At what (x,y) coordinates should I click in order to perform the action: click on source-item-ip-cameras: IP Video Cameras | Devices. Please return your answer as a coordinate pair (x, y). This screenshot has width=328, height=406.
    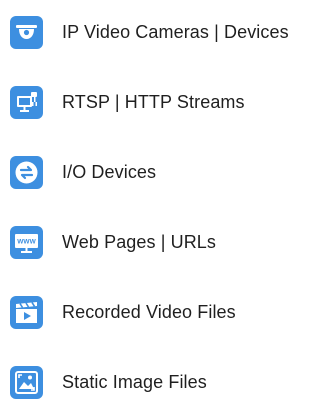
    Looking at the image, I should click on (164, 32).